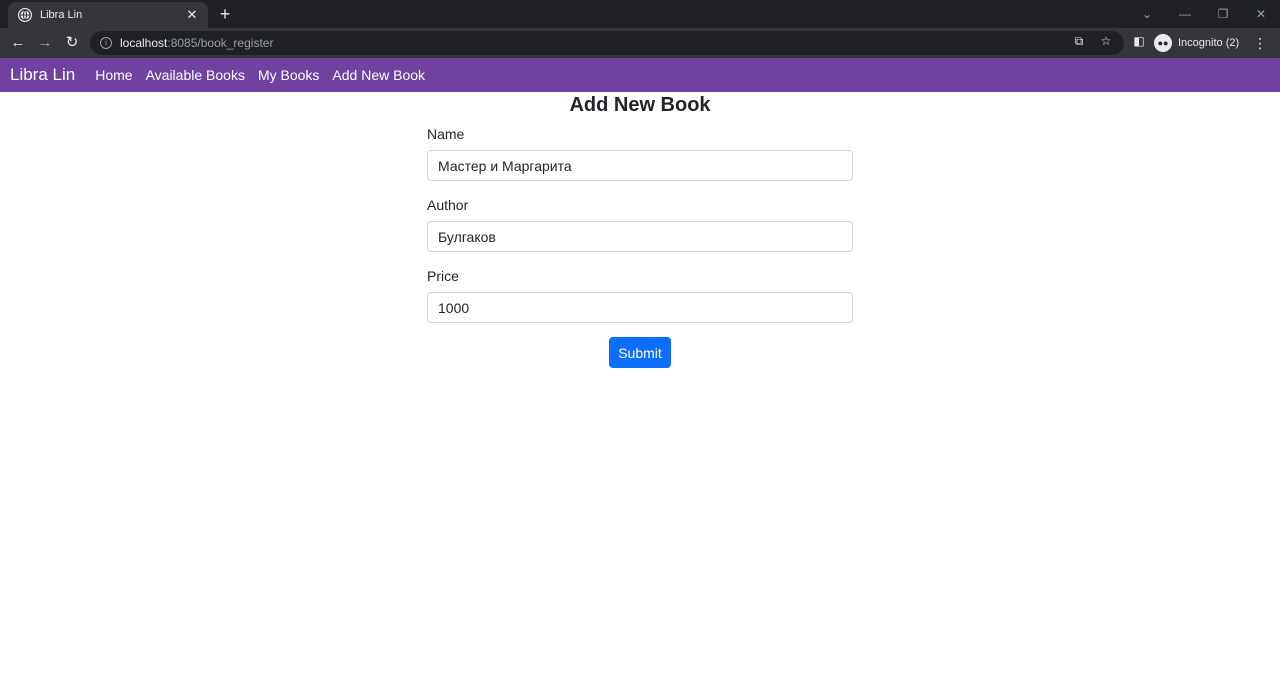 This screenshot has height=676, width=1280. What do you see at coordinates (18, 43) in the screenshot?
I see `back-arrow-icon: ←` at bounding box center [18, 43].